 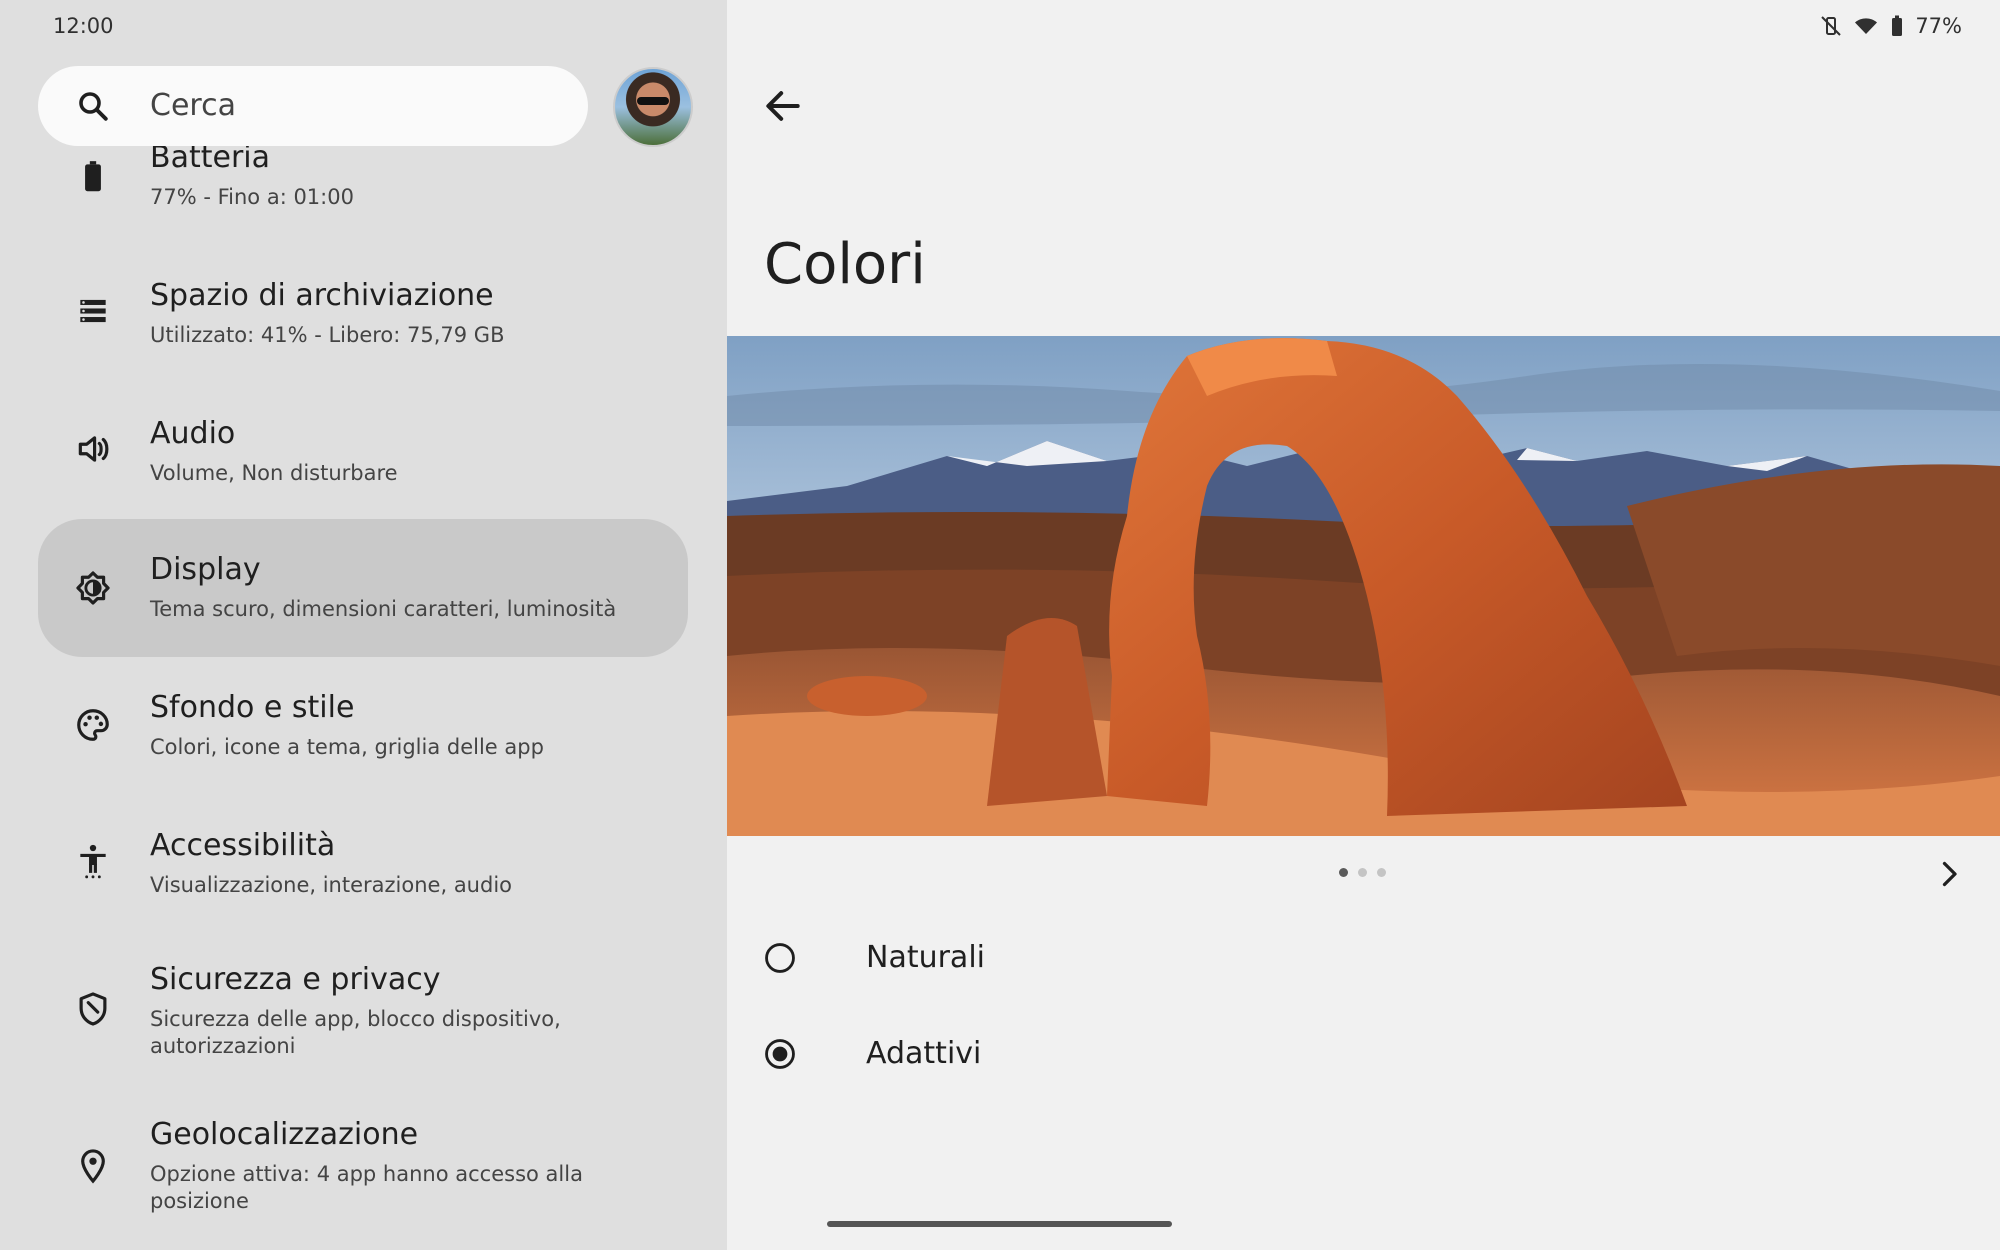 What do you see at coordinates (252, 197) in the screenshot?
I see `settings-item-subtitle: 77% - Fino a: 01:00` at bounding box center [252, 197].